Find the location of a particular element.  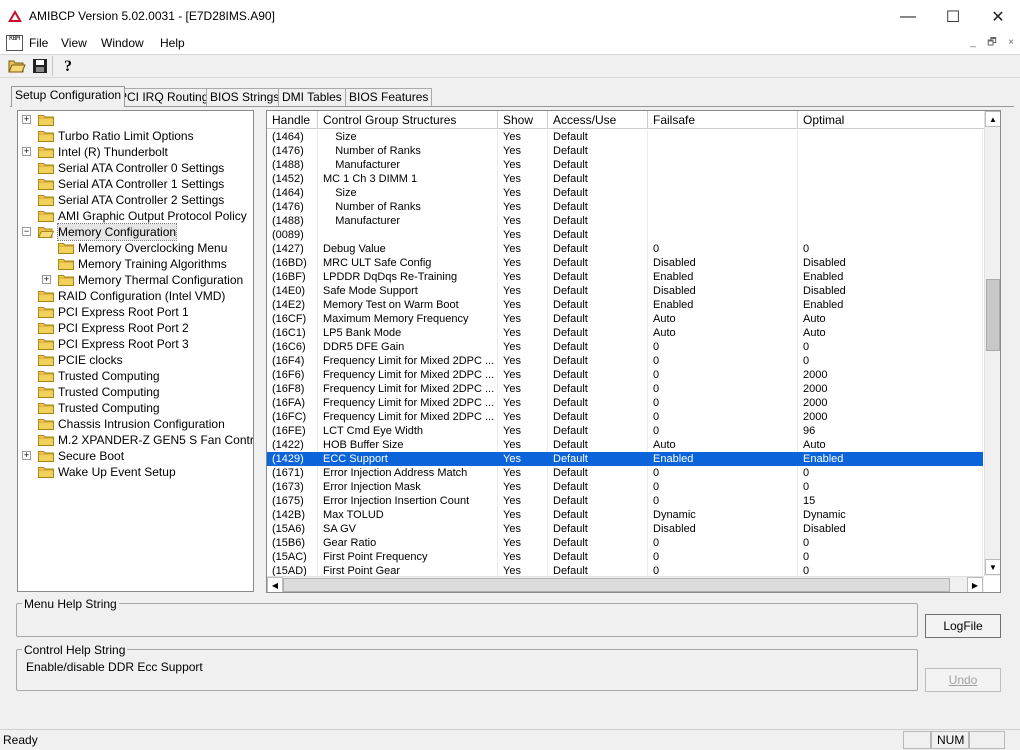

column-header-show: Show is located at coordinates (523, 120).